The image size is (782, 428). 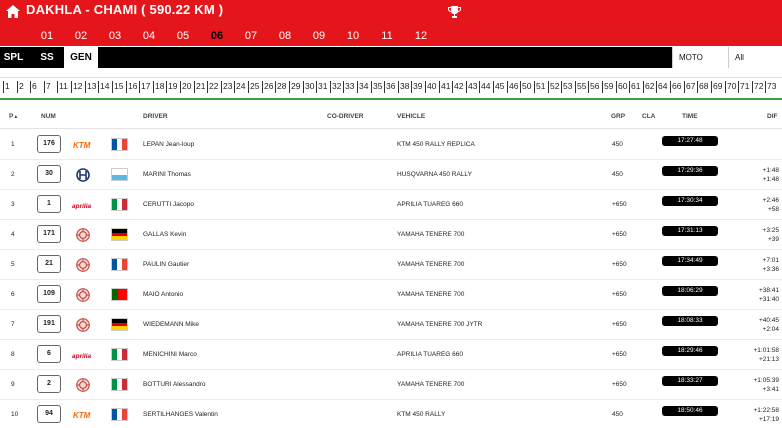 What do you see at coordinates (336, 86) in the screenshot?
I see `waypoint-item: 32` at bounding box center [336, 86].